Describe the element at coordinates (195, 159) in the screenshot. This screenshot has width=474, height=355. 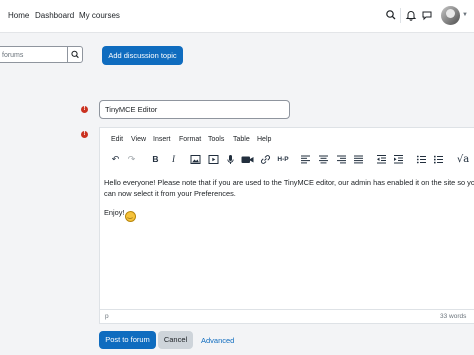
I see `image-icon` at that location.